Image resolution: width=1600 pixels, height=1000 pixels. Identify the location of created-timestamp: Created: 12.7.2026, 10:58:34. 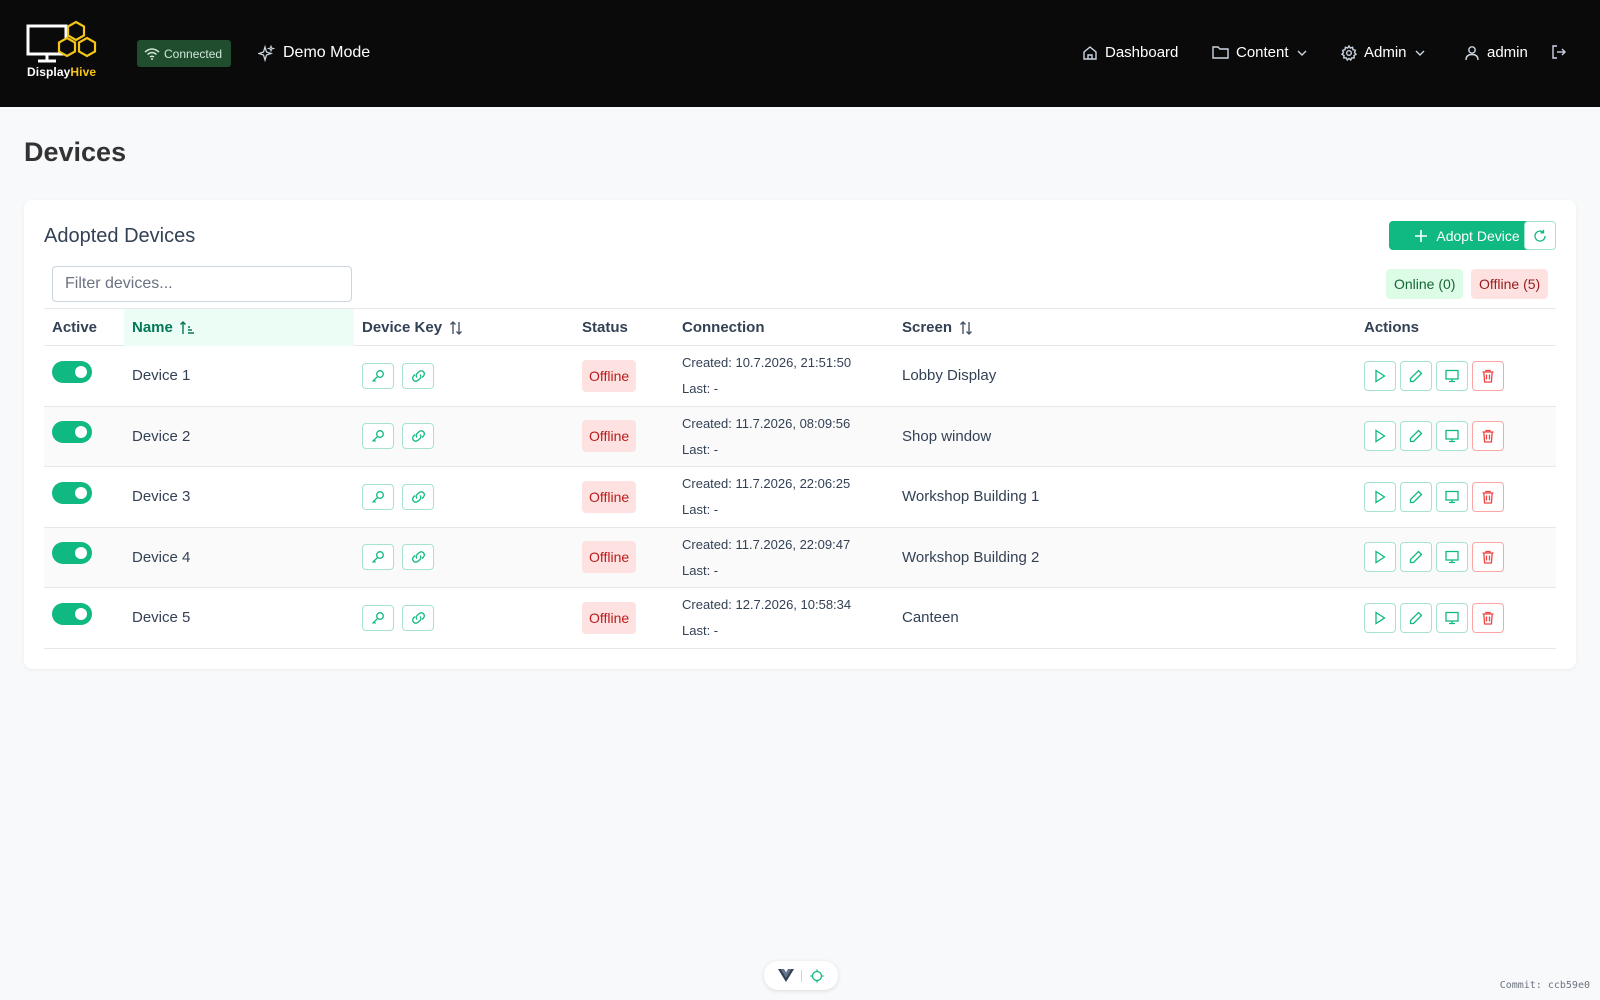
(767, 605).